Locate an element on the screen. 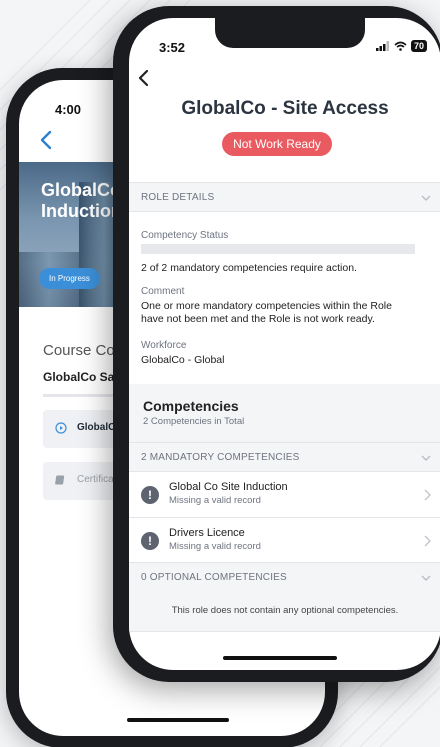 The image size is (440, 747). status-time: 3:52 is located at coordinates (172, 47).